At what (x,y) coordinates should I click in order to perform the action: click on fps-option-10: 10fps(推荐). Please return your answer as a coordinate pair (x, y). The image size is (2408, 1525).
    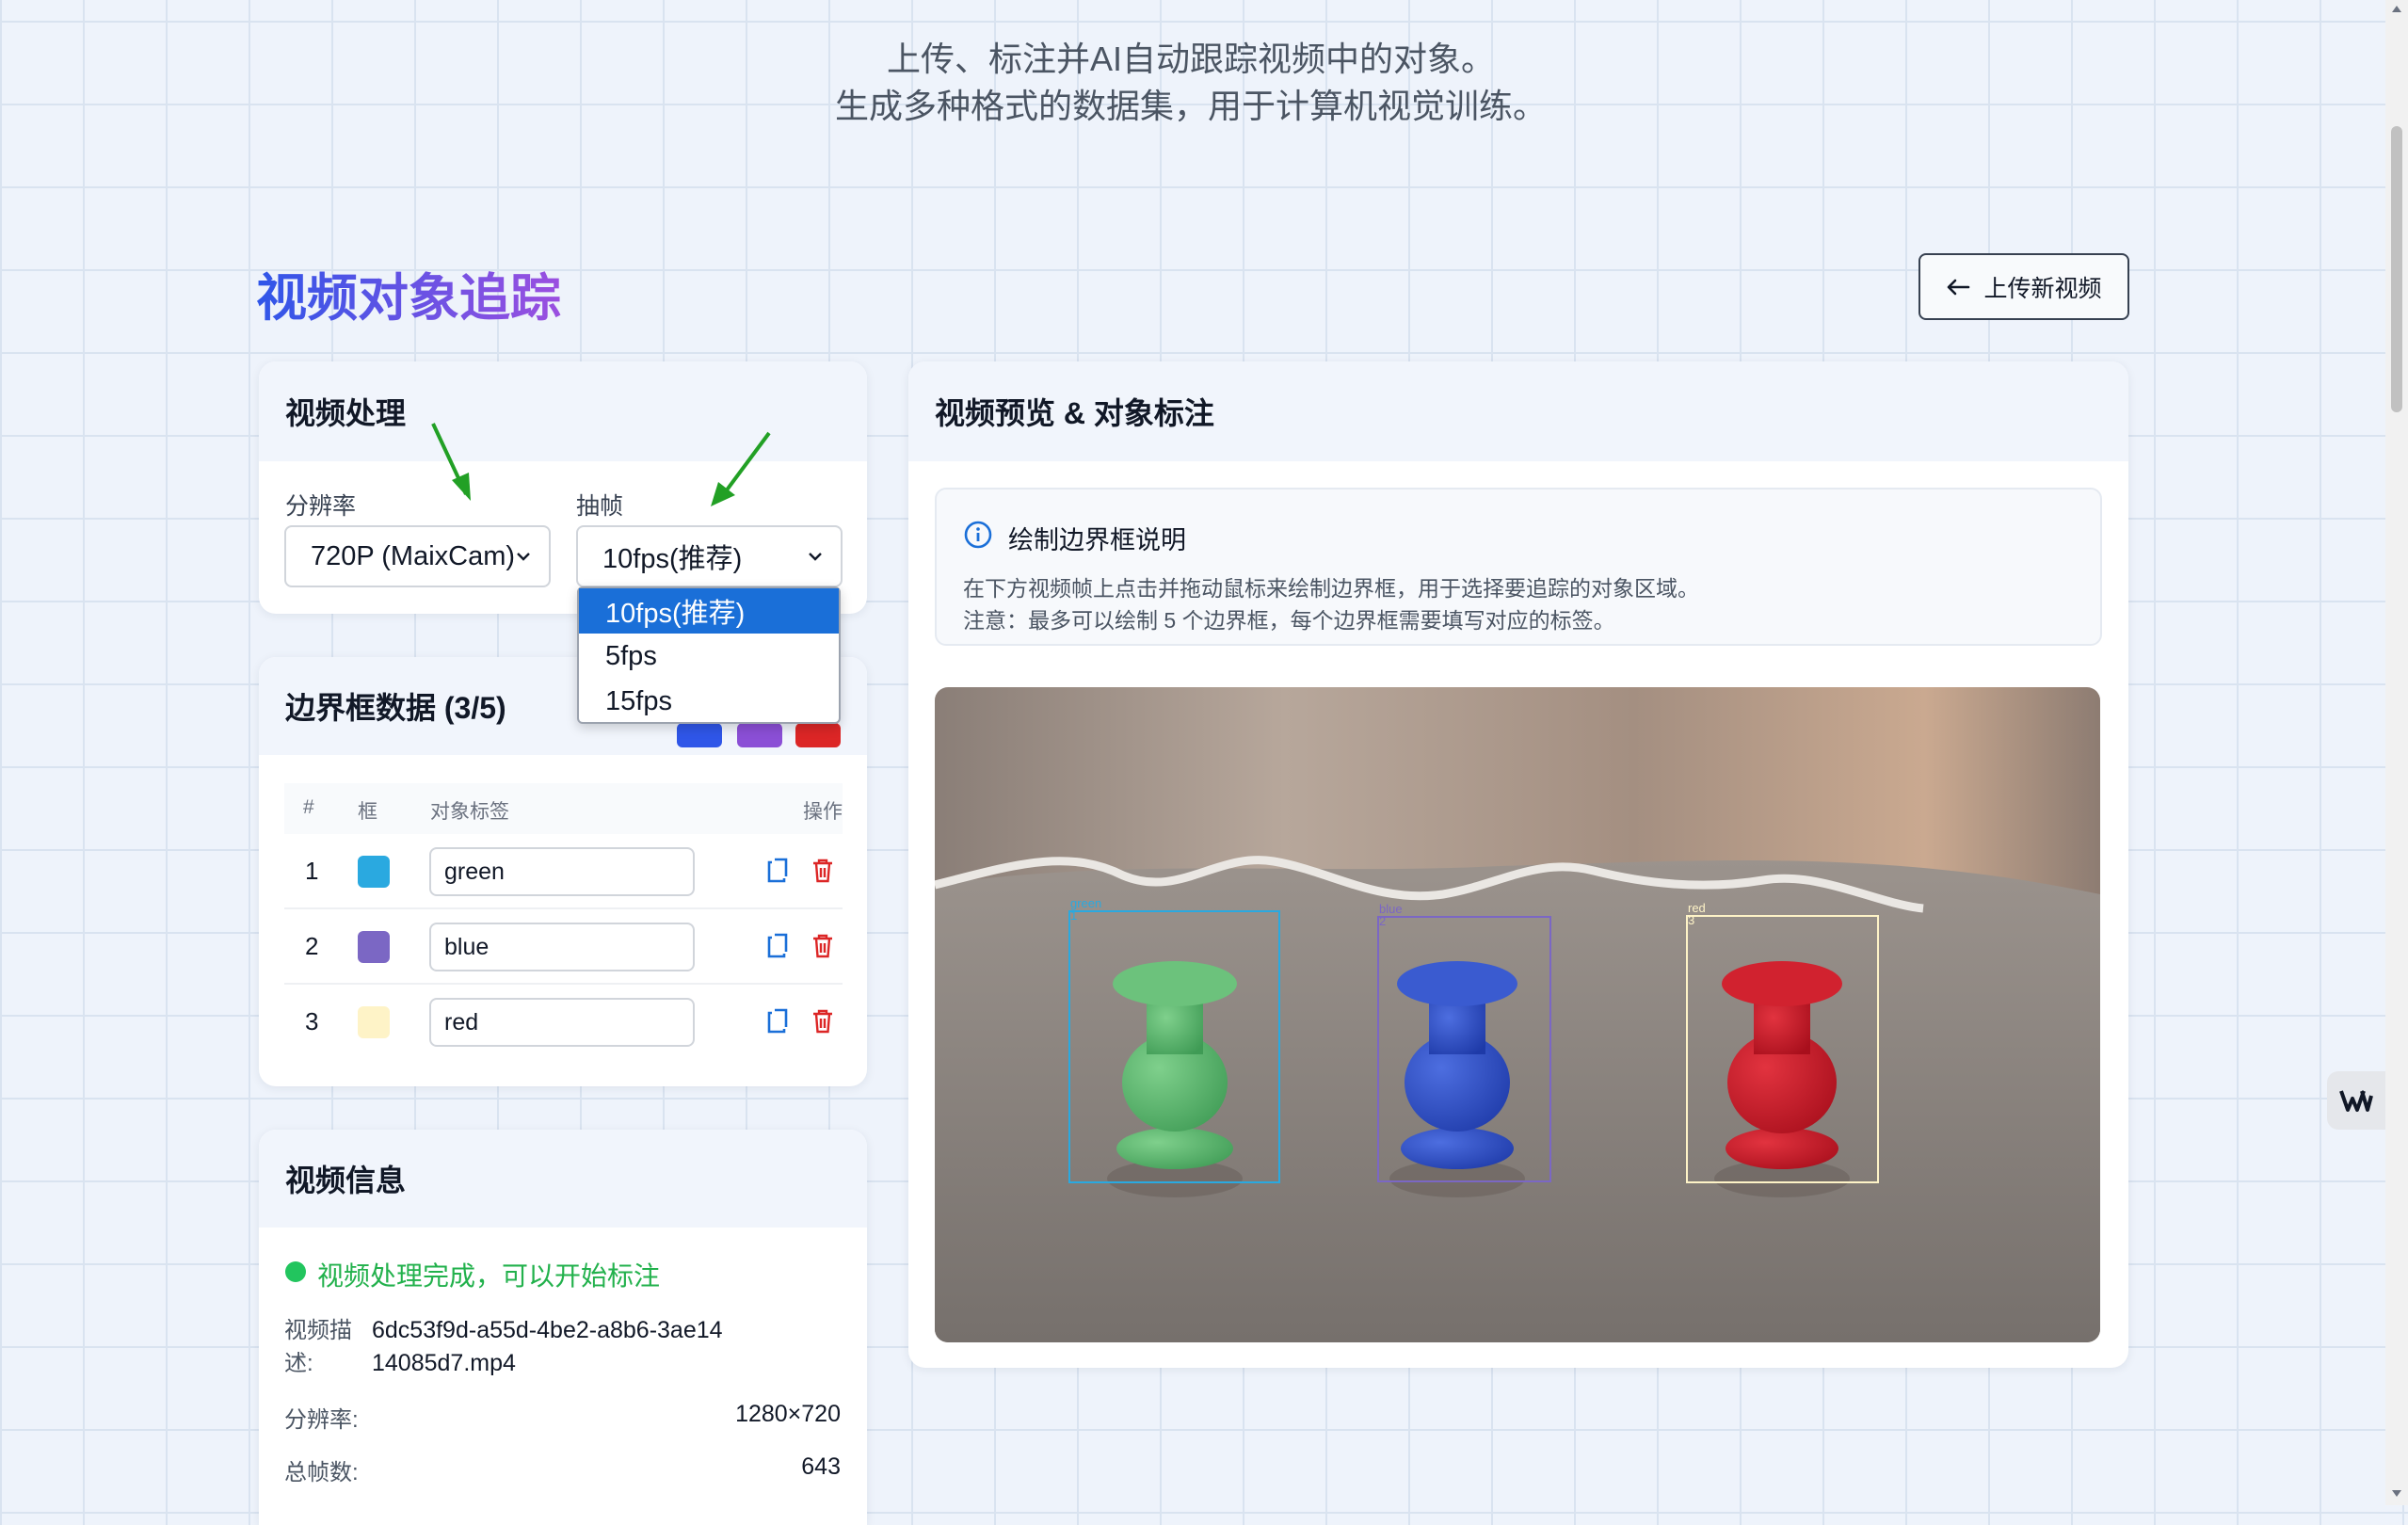
    Looking at the image, I should click on (709, 611).